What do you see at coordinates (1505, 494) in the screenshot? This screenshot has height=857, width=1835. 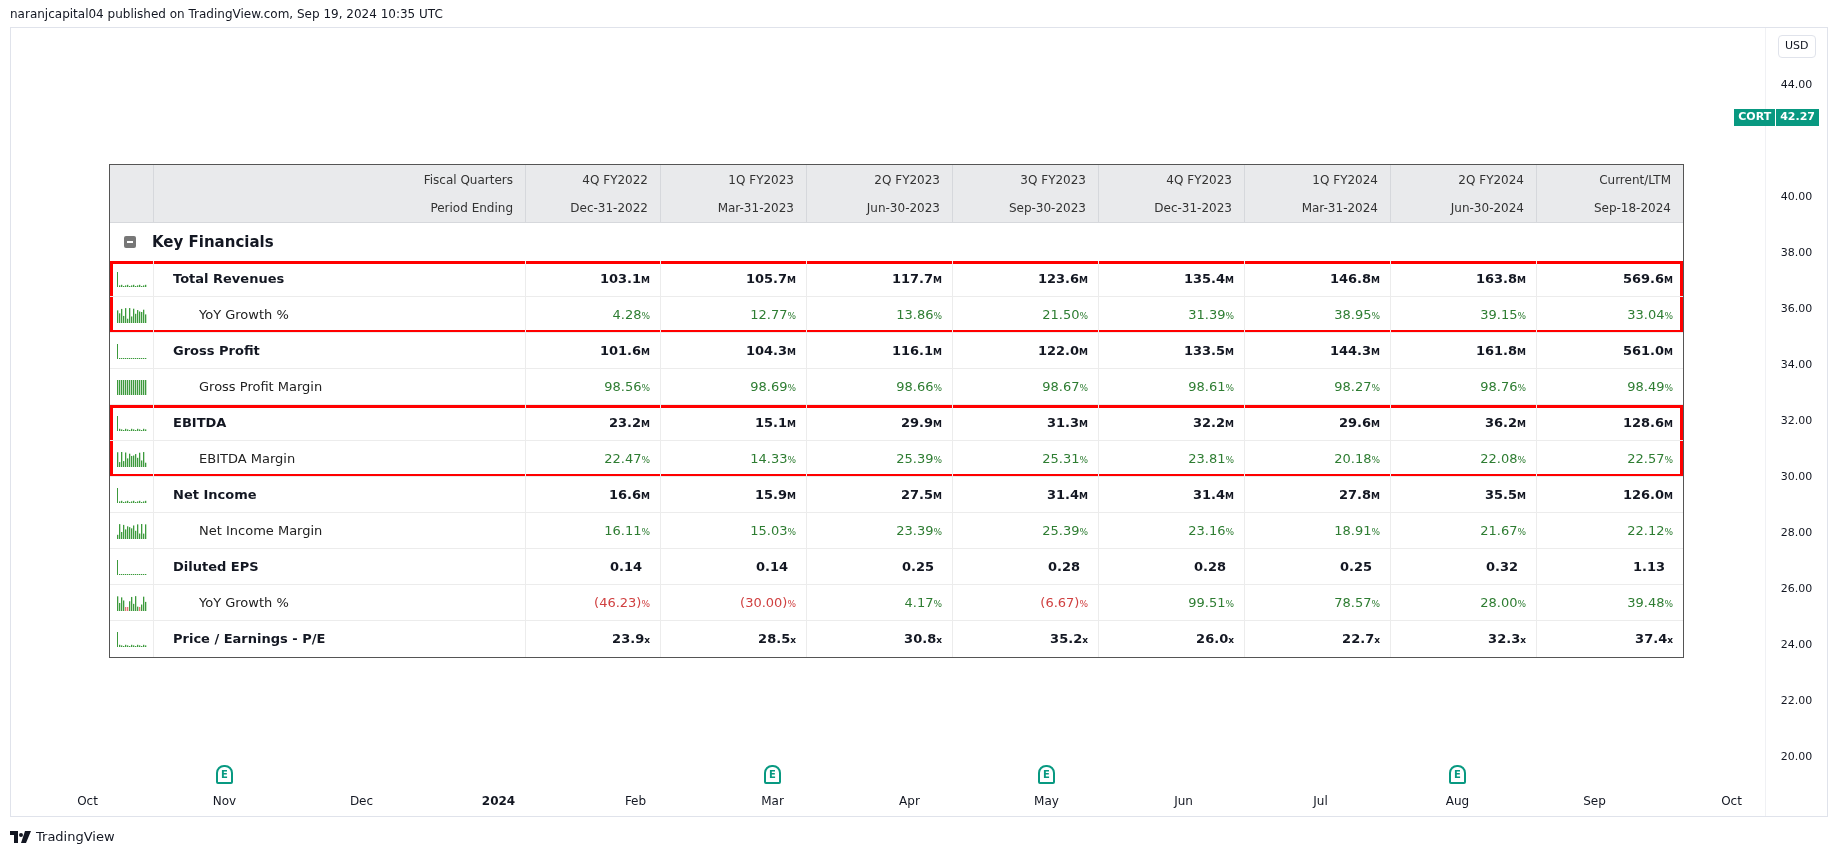 I see `value-cell-text: 35.5M` at bounding box center [1505, 494].